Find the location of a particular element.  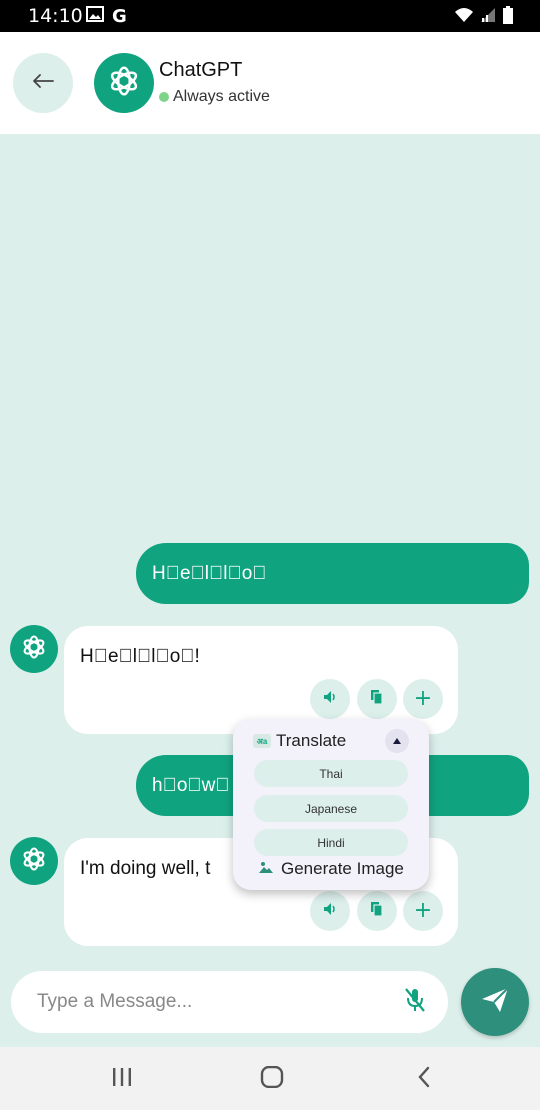

triangle-up-icon is located at coordinates (397, 741).